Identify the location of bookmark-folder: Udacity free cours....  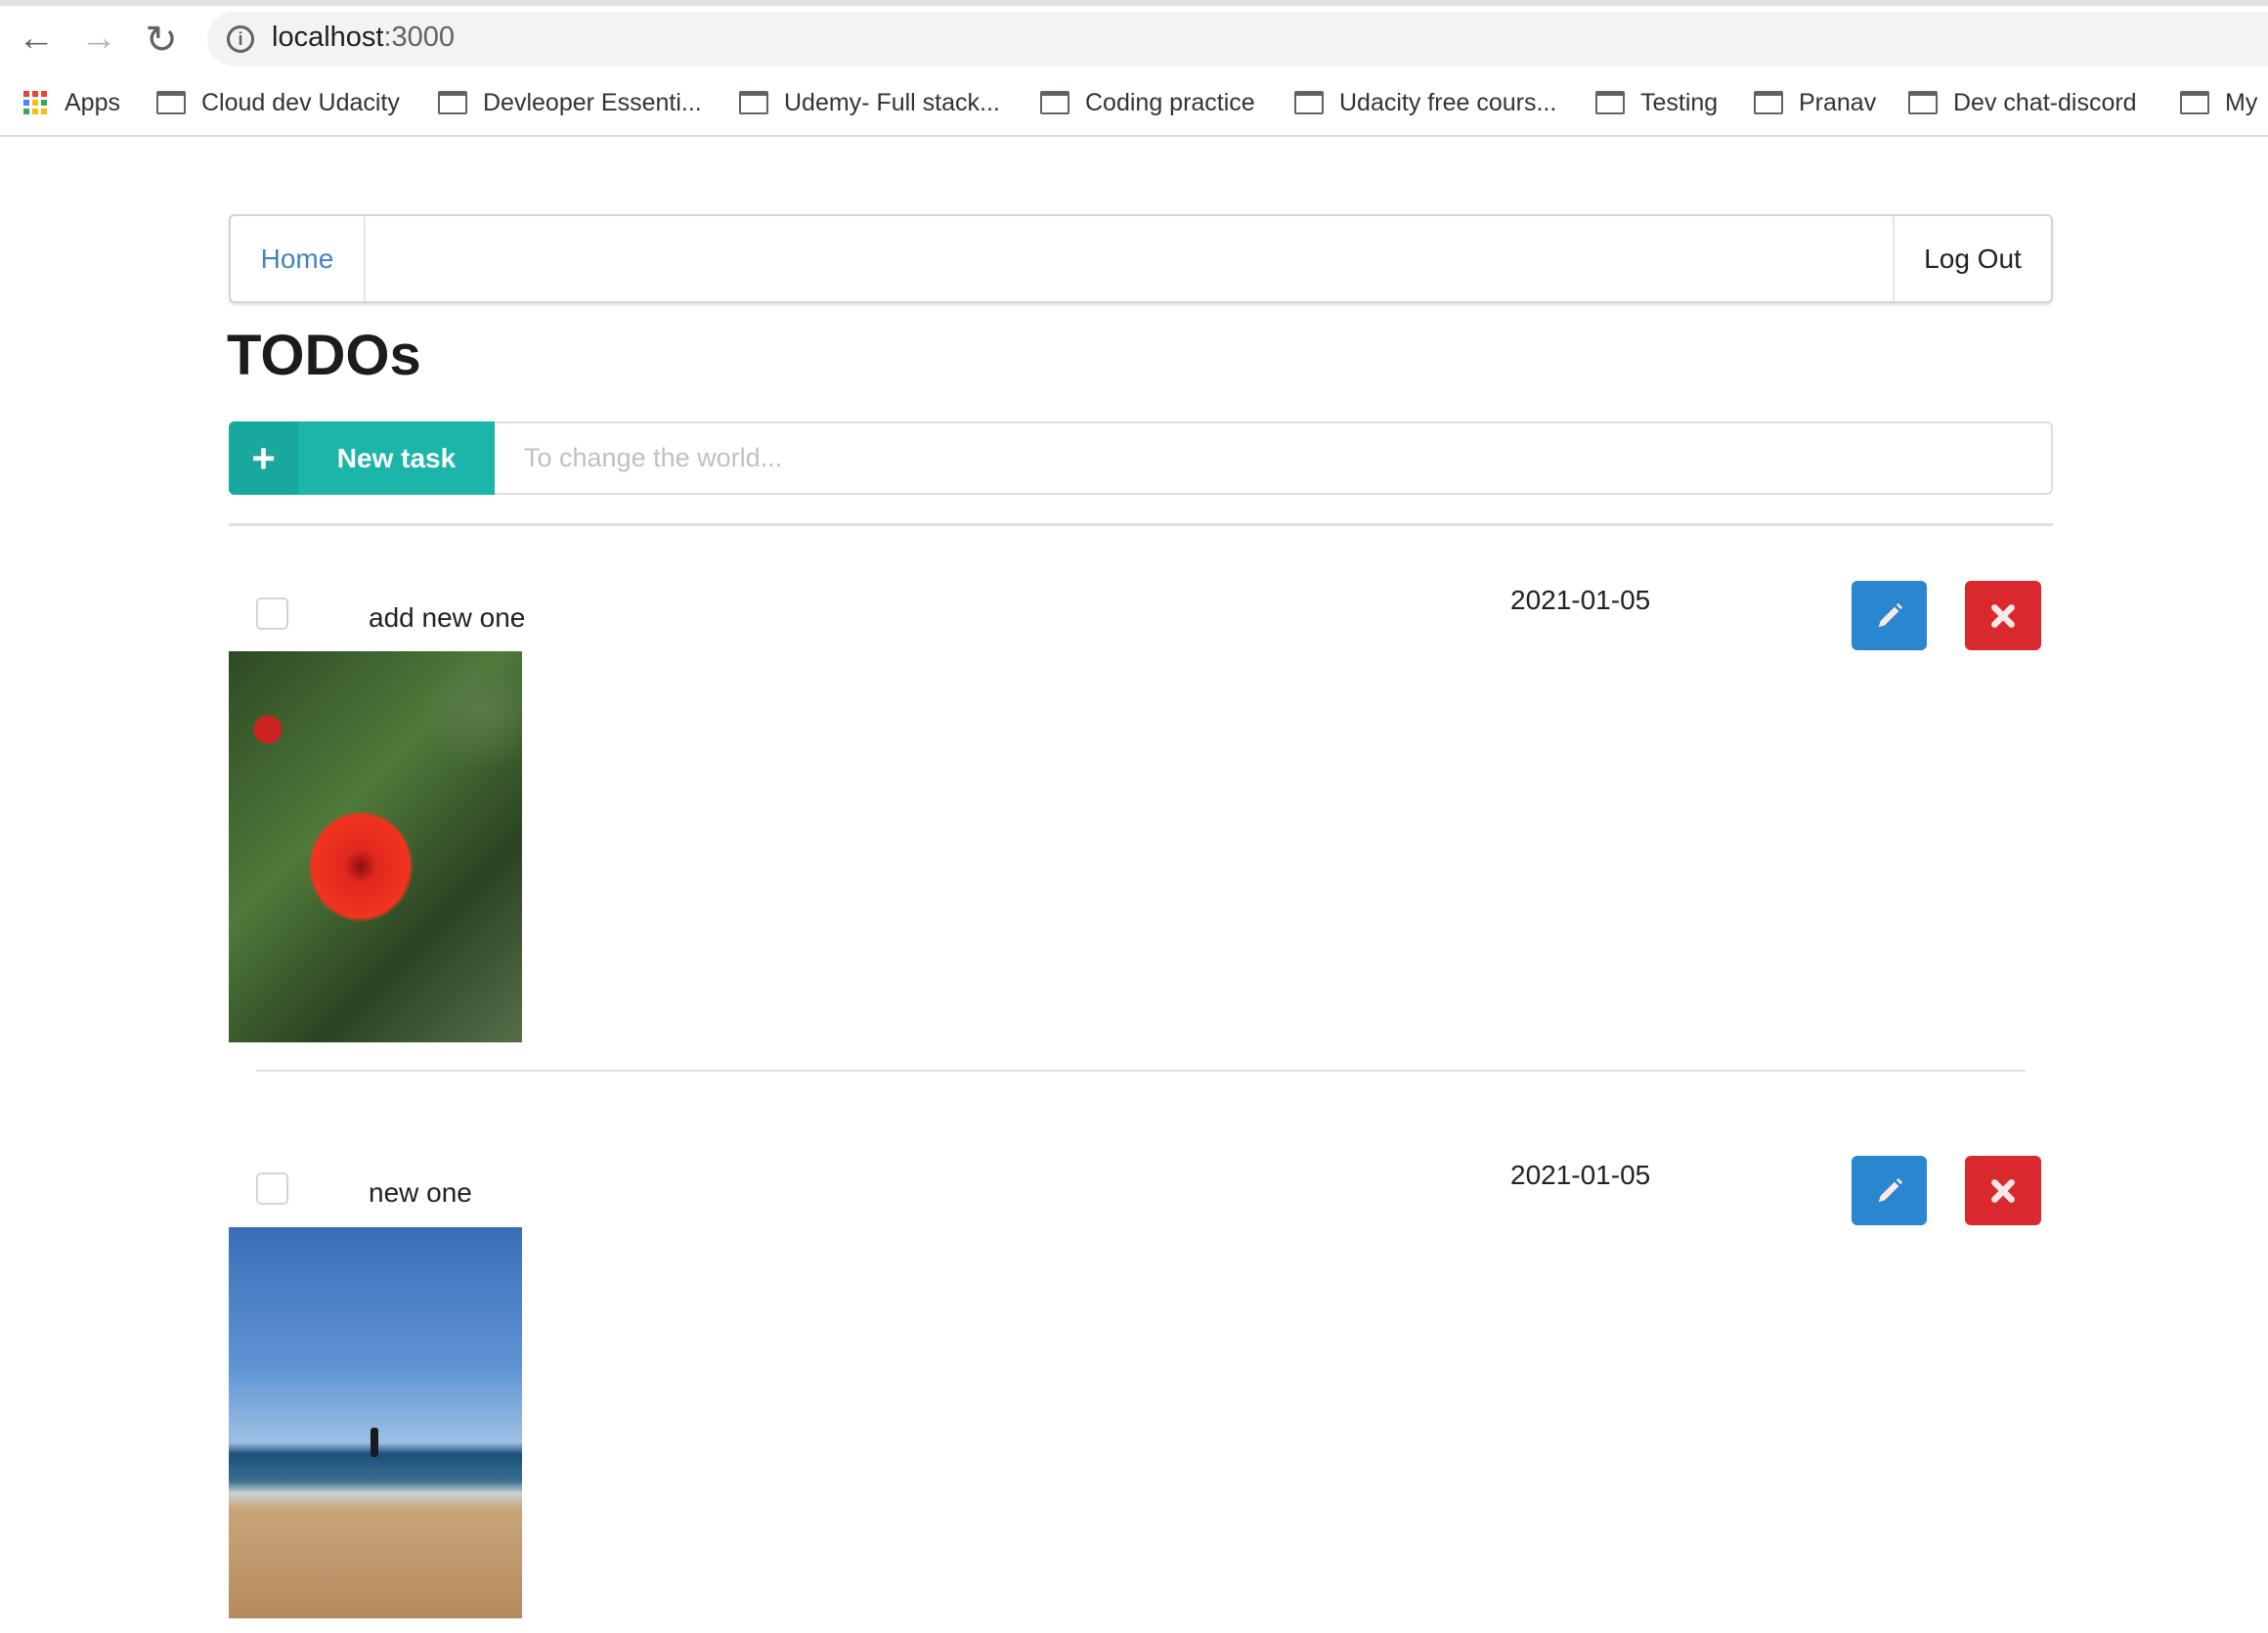
(1425, 102).